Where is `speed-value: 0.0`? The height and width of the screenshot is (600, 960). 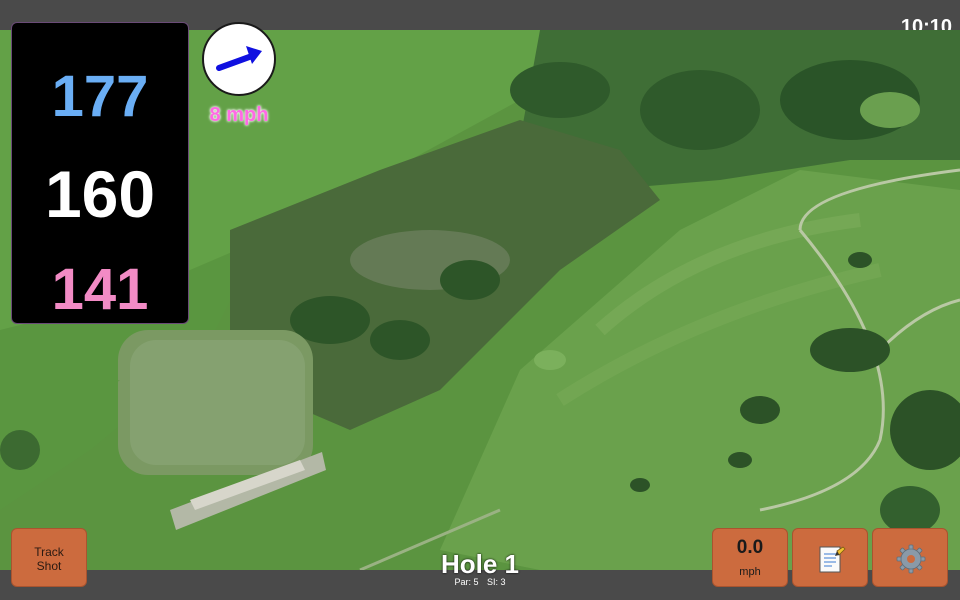 speed-value: 0.0 is located at coordinates (750, 547).